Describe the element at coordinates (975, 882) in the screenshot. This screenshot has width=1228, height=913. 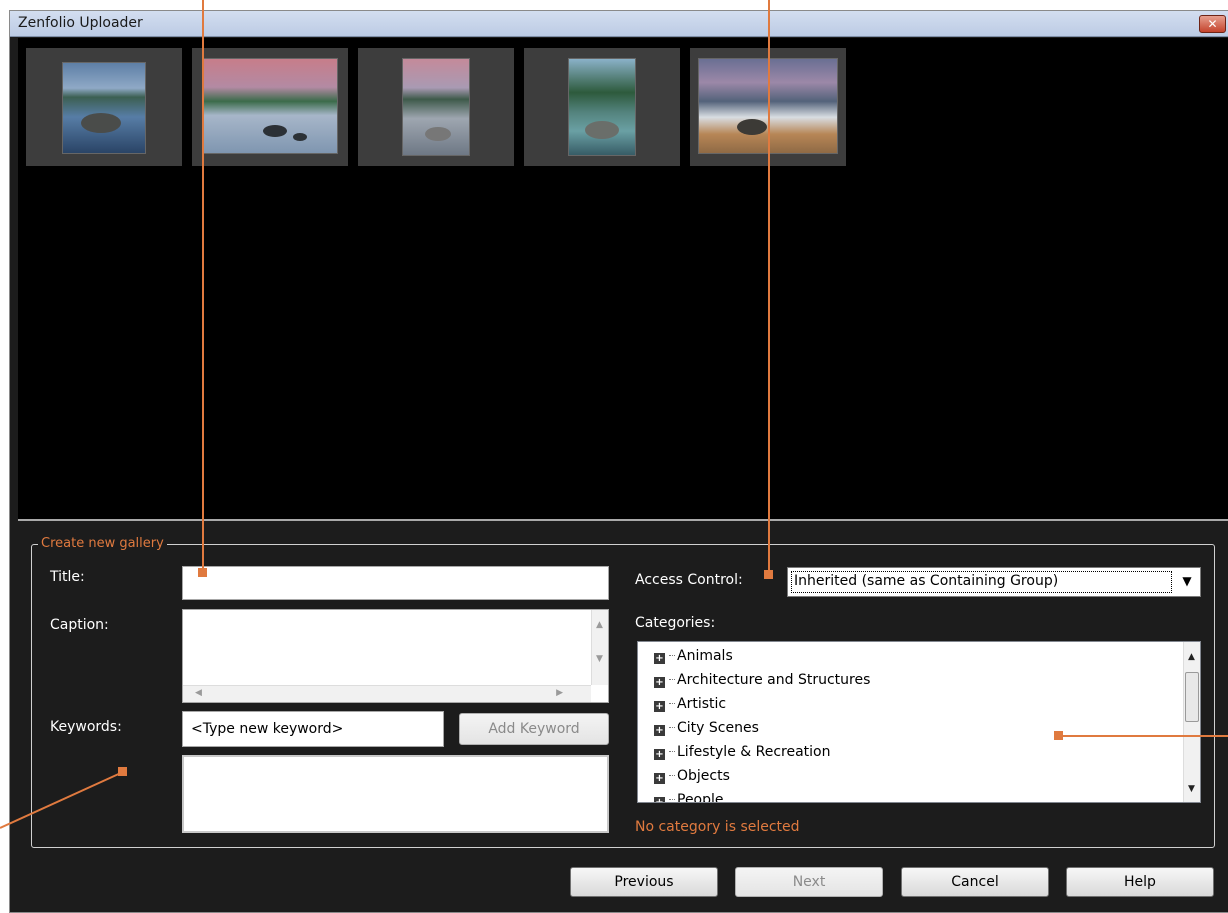
I see `cancel-button: Cancel` at that location.